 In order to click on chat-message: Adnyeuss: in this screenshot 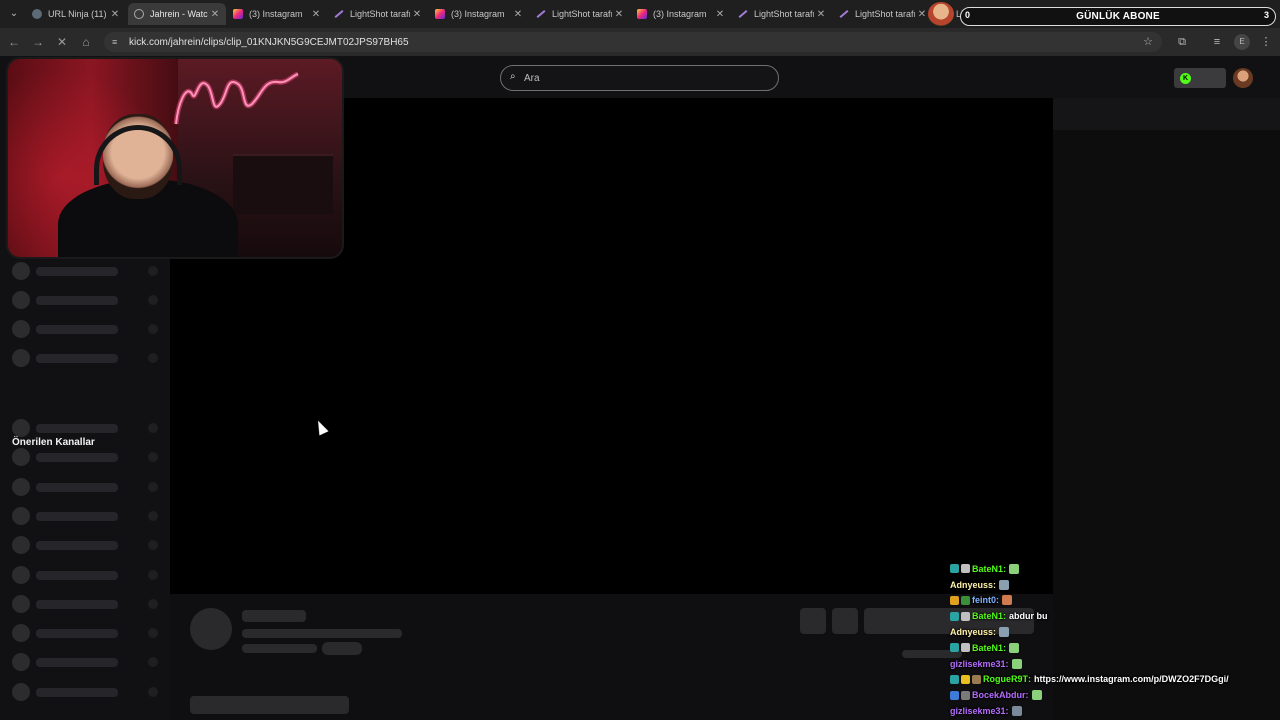, I will do `click(1115, 632)`.